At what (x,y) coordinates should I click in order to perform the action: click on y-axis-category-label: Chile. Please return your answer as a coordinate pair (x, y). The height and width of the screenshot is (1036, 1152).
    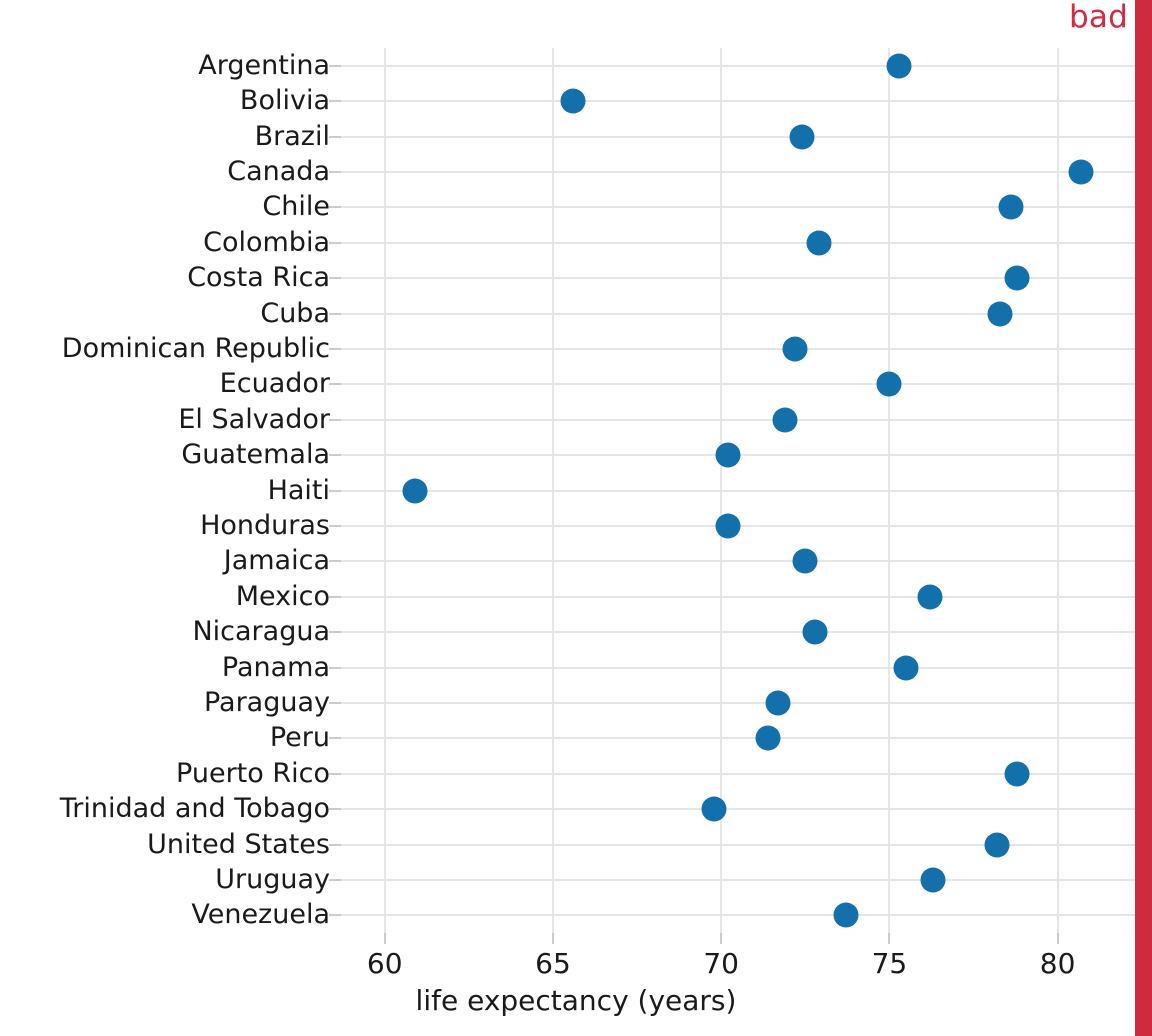
    Looking at the image, I should click on (296, 207).